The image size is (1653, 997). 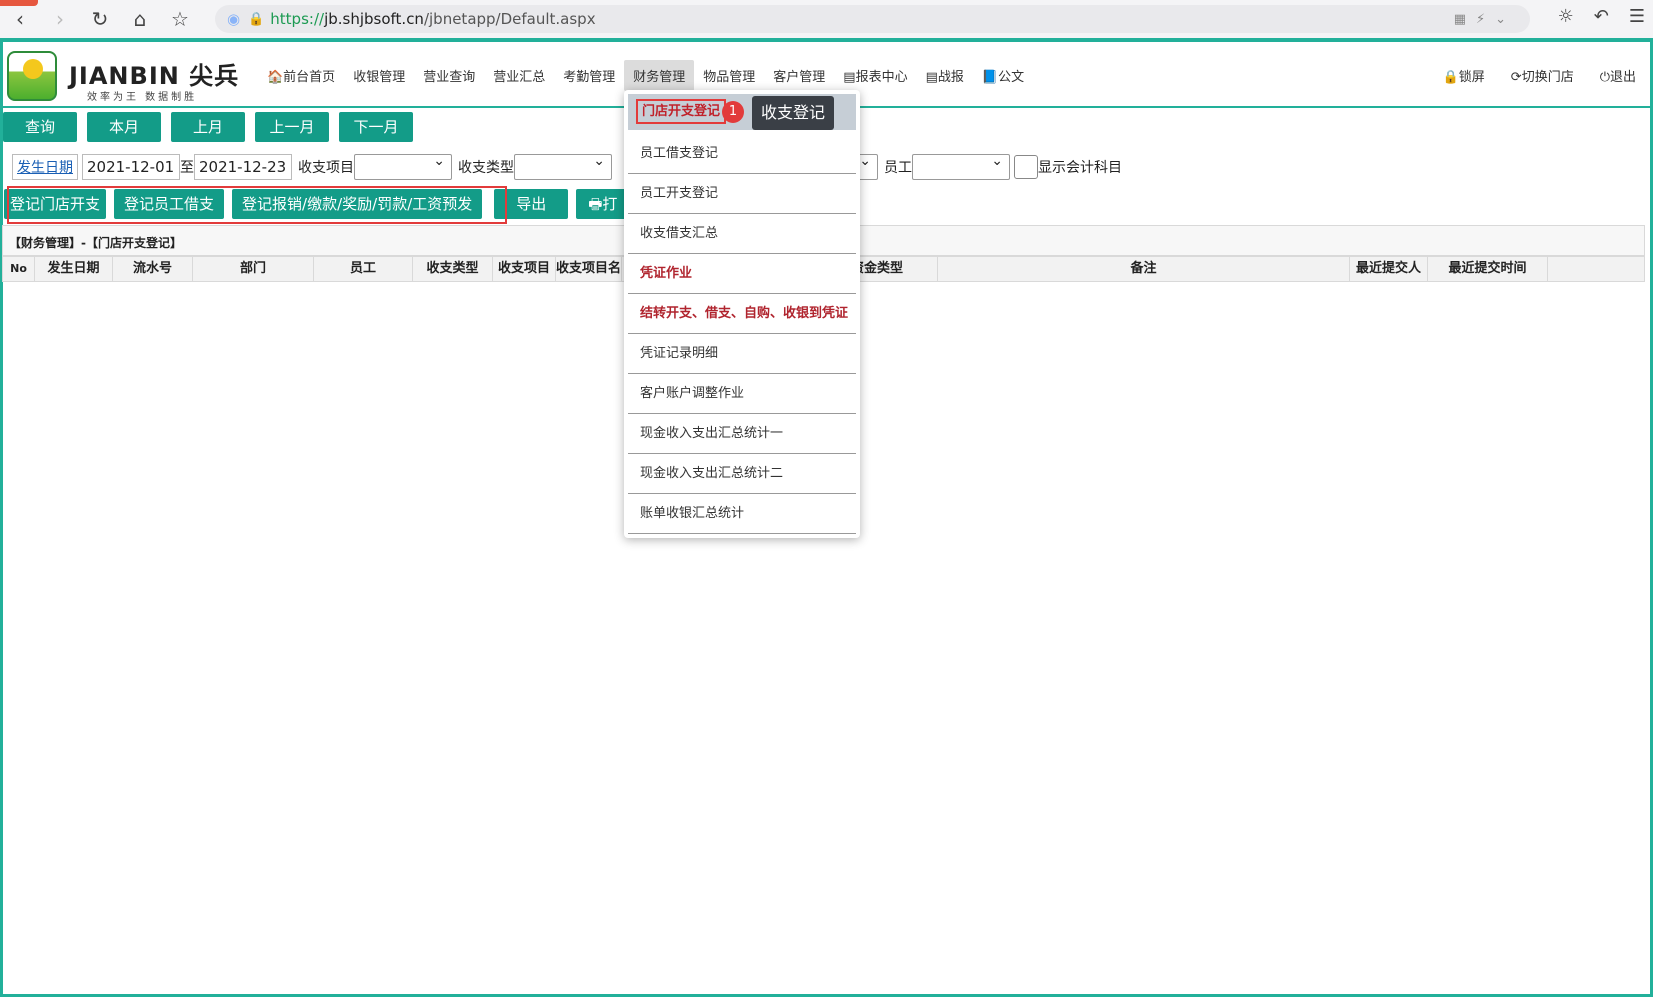 I want to click on type-select, so click(x=563, y=166).